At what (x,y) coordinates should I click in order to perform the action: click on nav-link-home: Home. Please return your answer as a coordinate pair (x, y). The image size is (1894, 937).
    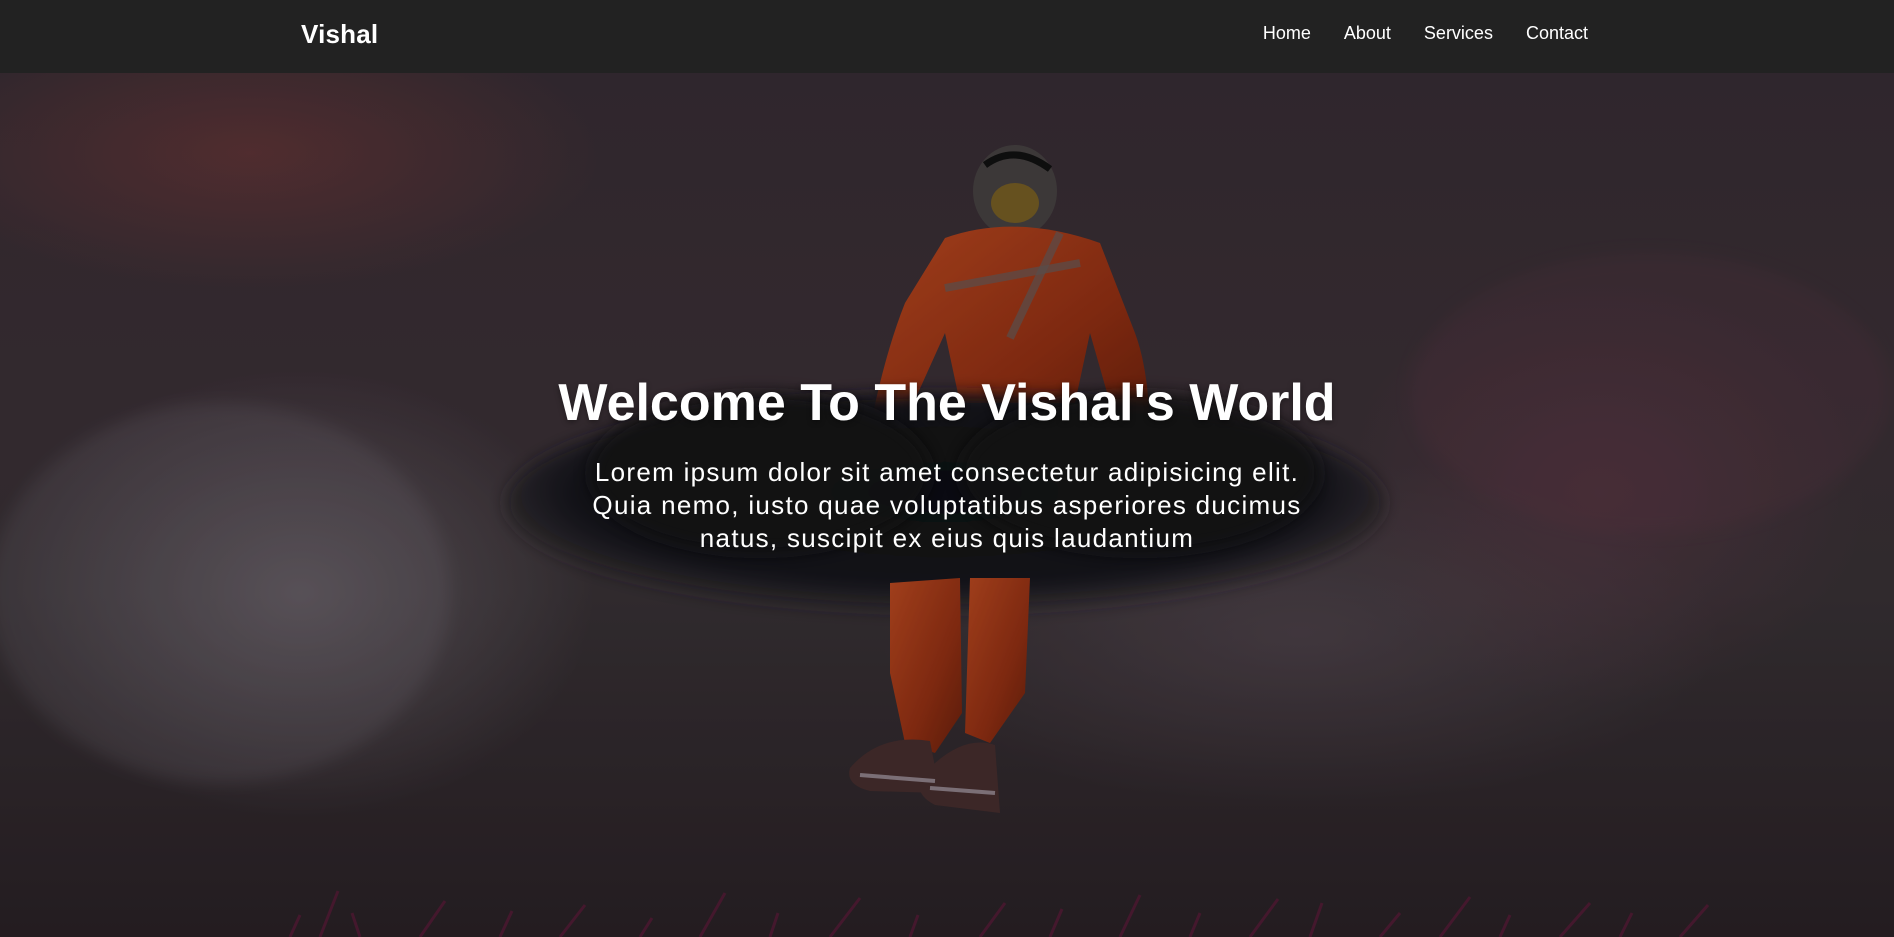
    Looking at the image, I should click on (1287, 33).